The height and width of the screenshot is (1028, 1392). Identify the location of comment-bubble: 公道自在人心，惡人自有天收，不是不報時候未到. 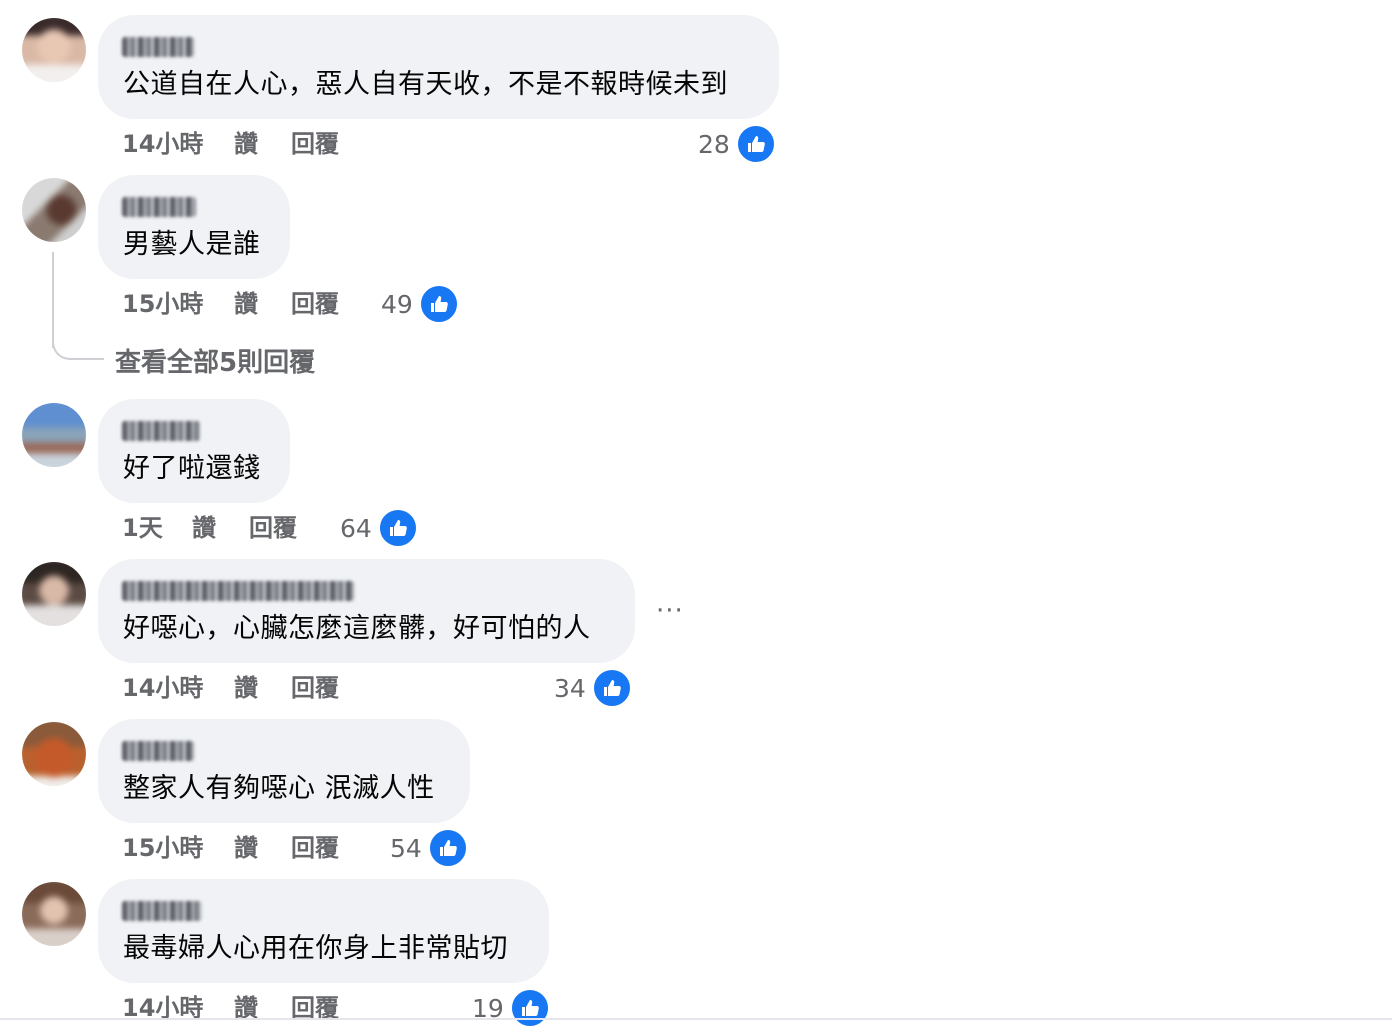
(438, 67).